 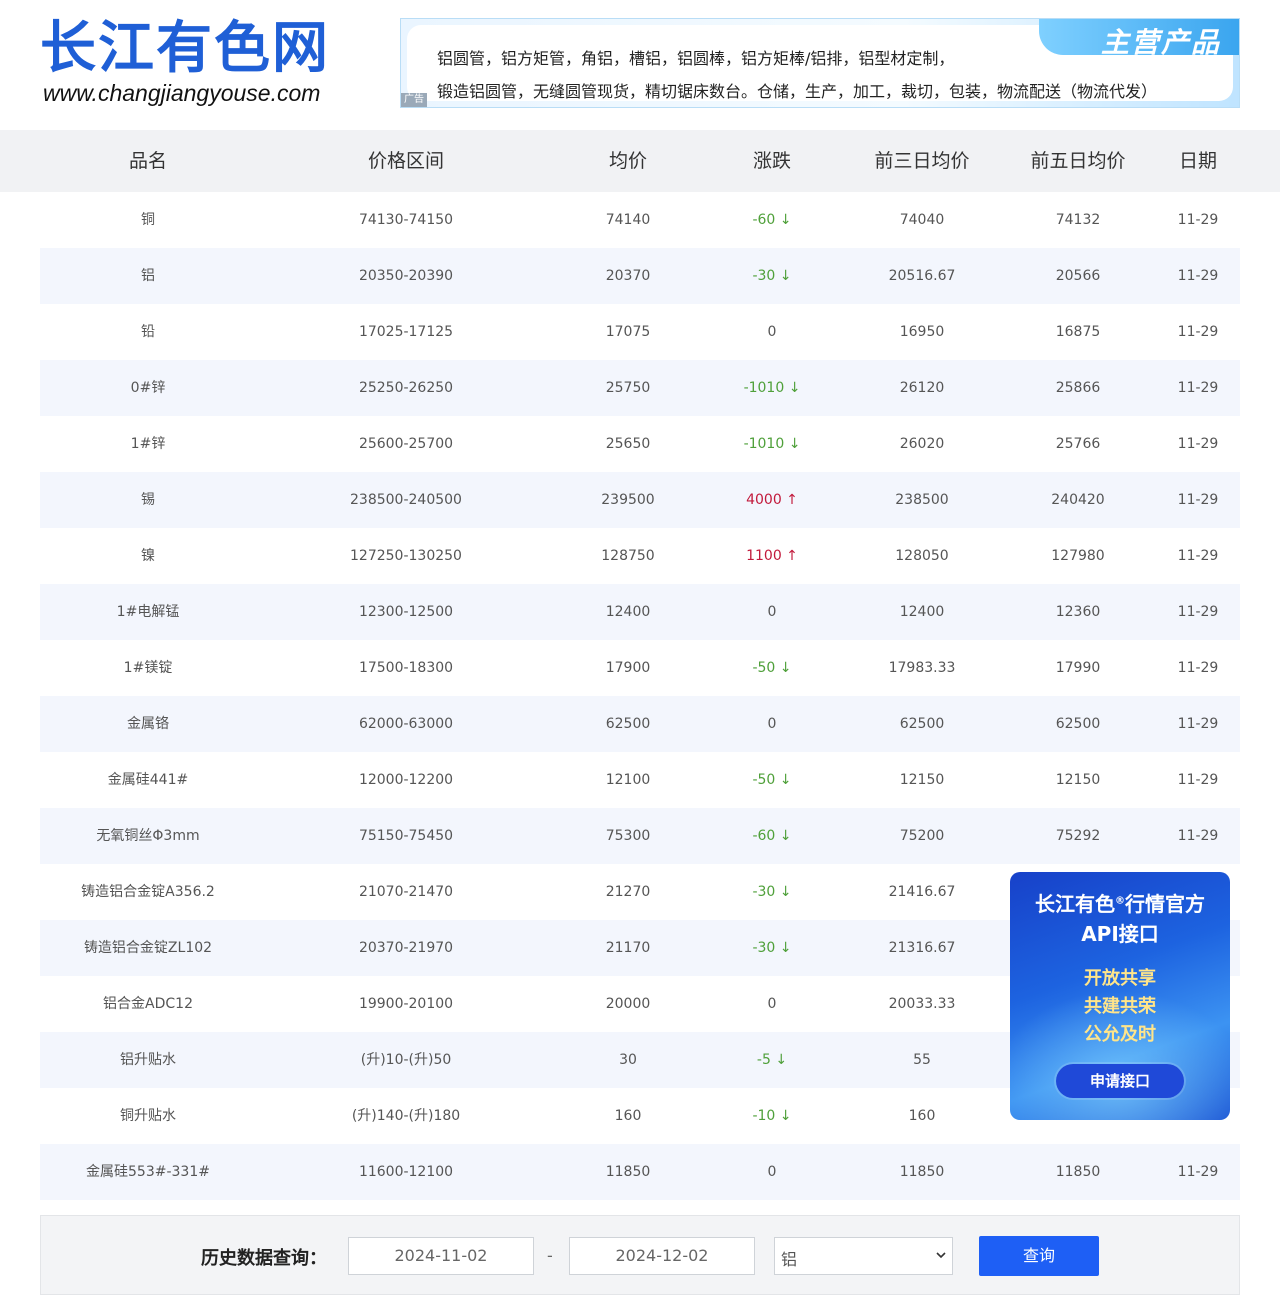 I want to click on cell-name: 无氧铜丝Φ3mm, so click(x=147, y=836).